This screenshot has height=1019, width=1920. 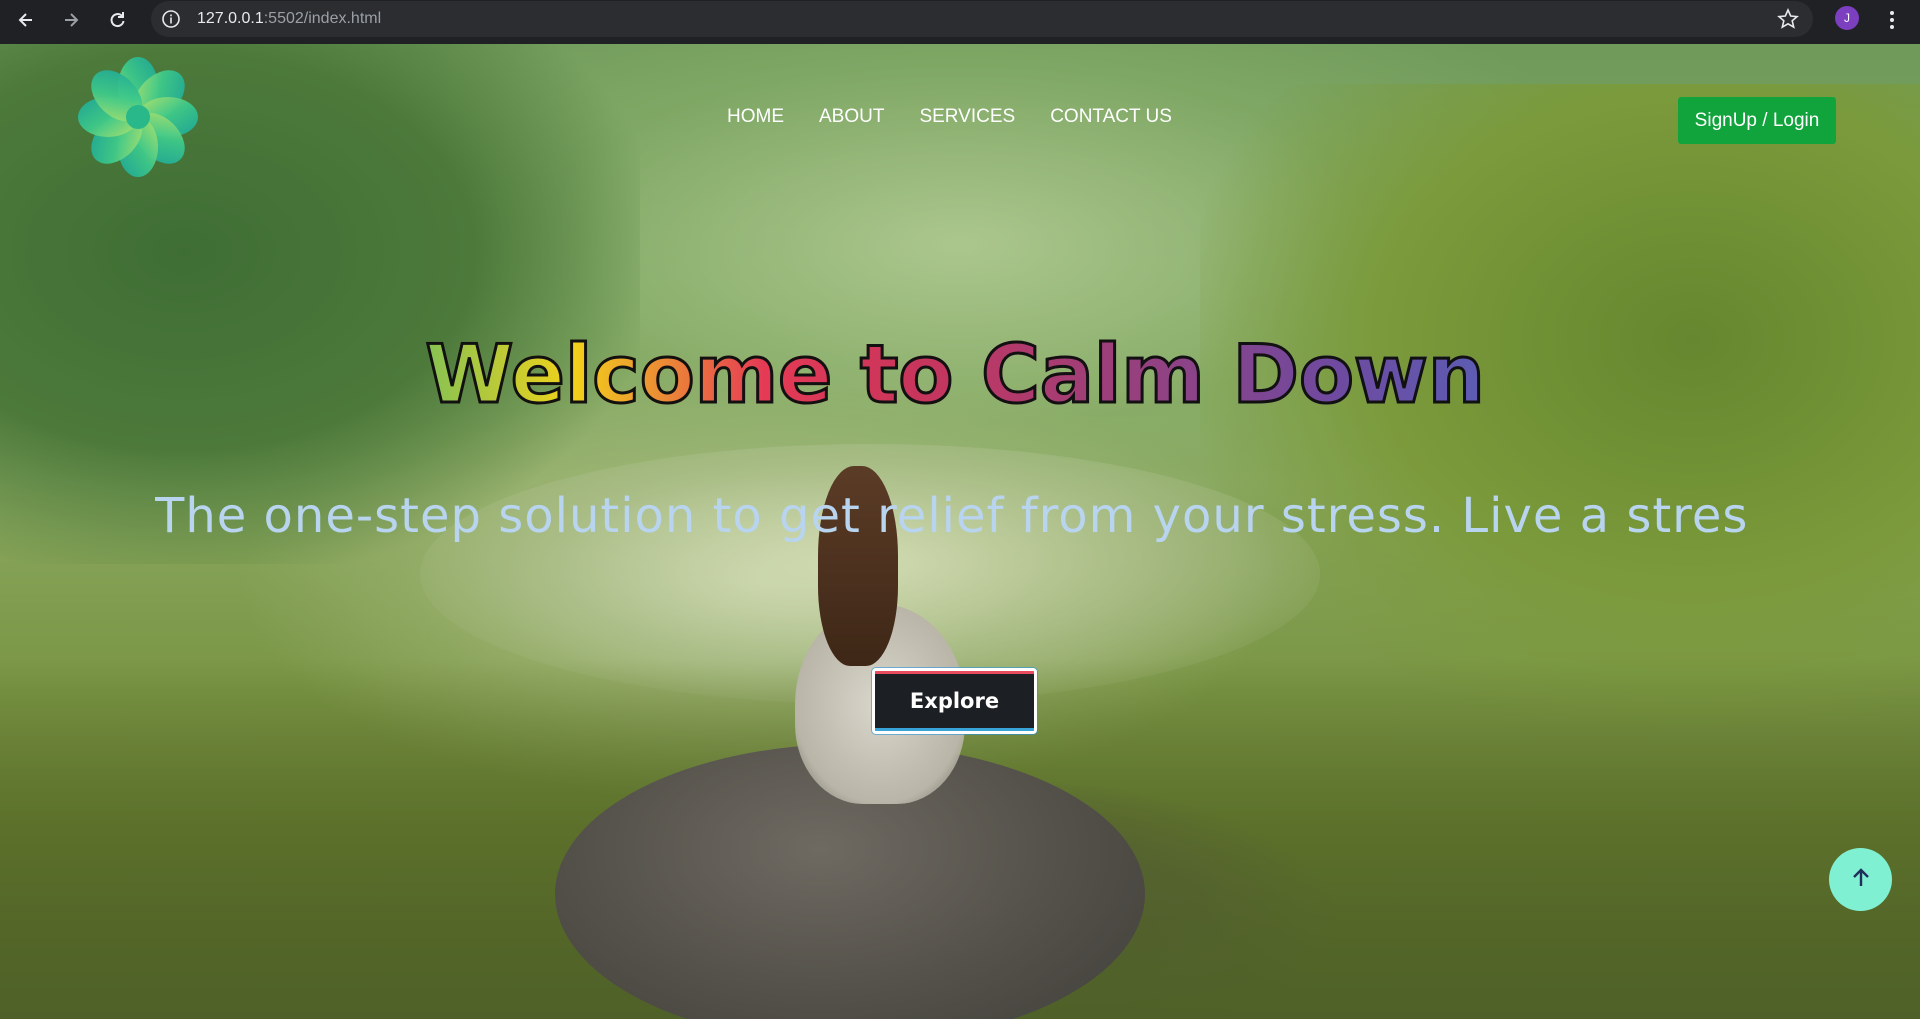 I want to click on explore-button: Explore, so click(x=954, y=701).